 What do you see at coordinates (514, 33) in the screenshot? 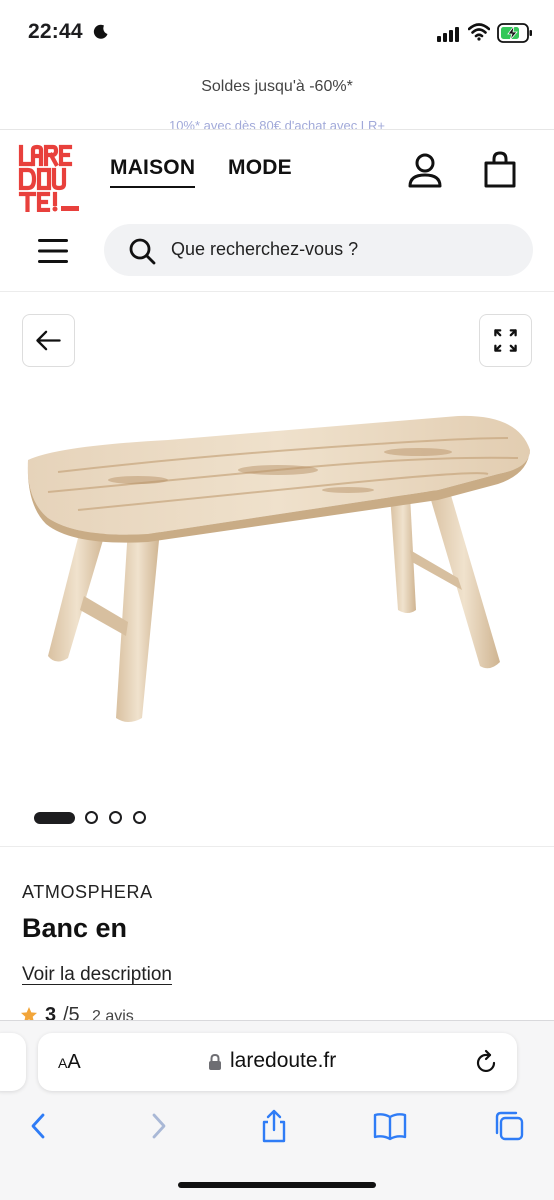
I see `battery-charging-icon` at bounding box center [514, 33].